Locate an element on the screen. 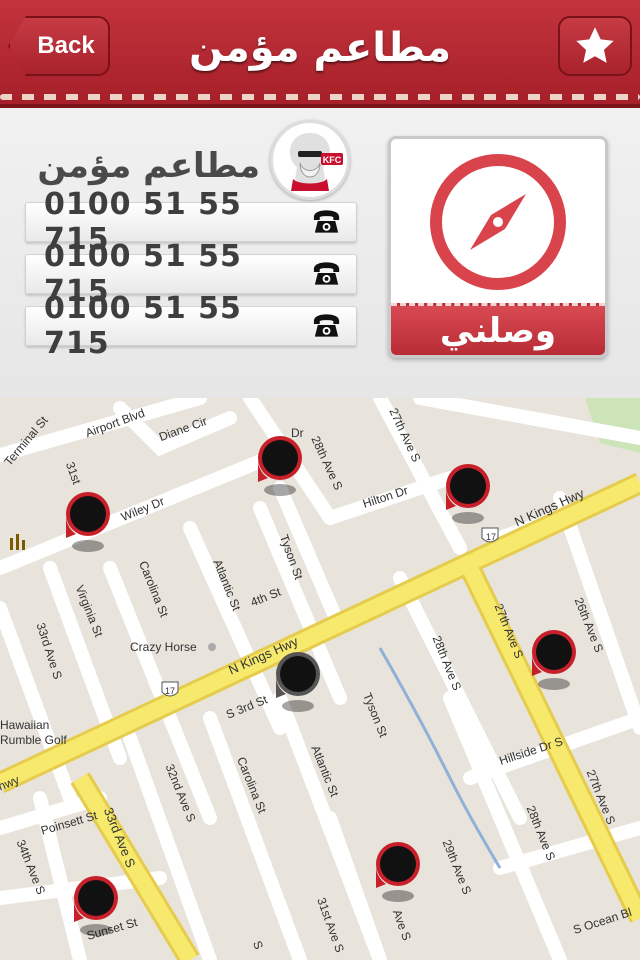  poi-dot-icon is located at coordinates (212, 647).